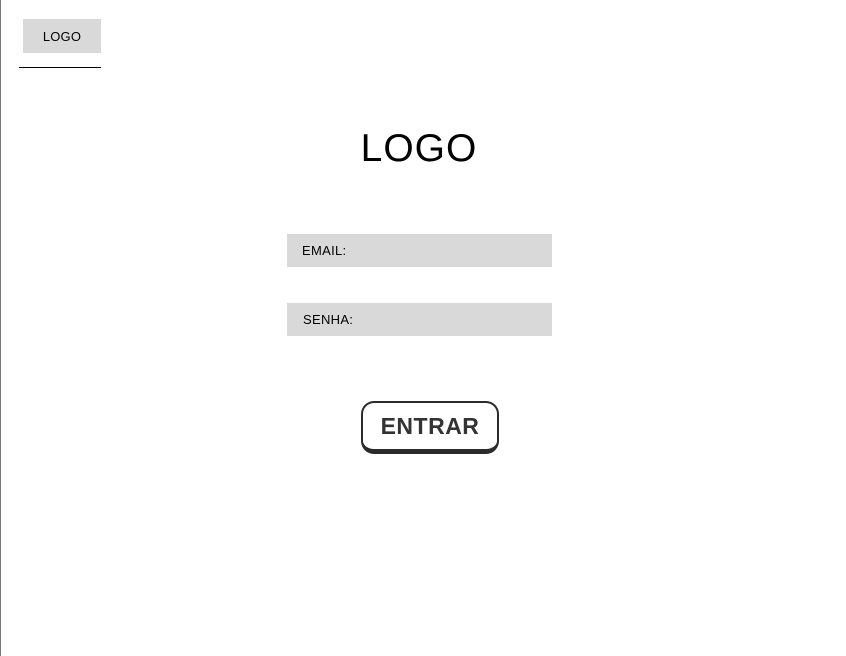 The width and height of the screenshot is (846, 656). Describe the element at coordinates (430, 427) in the screenshot. I see `enter-button: ENTRAR` at that location.